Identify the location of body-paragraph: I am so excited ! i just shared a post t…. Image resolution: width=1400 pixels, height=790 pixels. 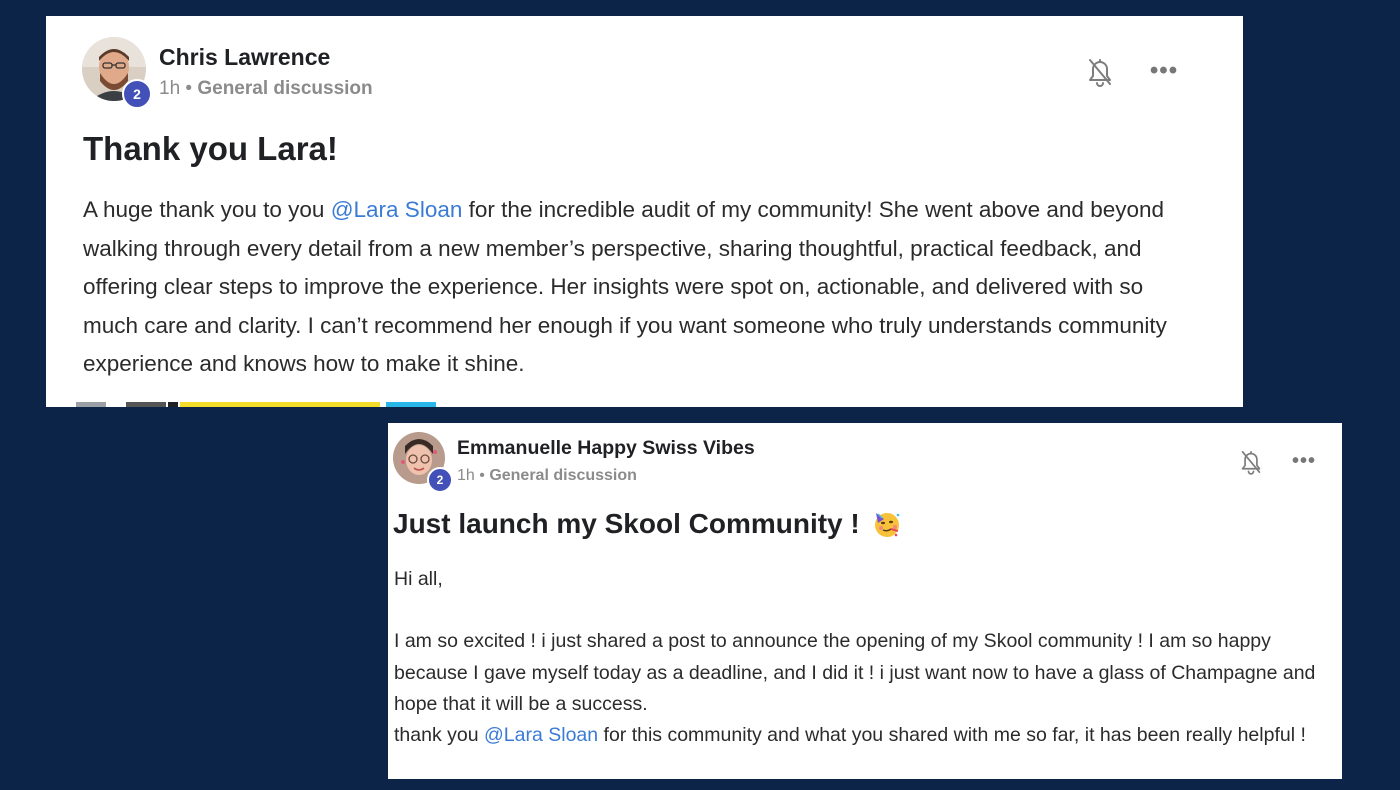
(855, 672).